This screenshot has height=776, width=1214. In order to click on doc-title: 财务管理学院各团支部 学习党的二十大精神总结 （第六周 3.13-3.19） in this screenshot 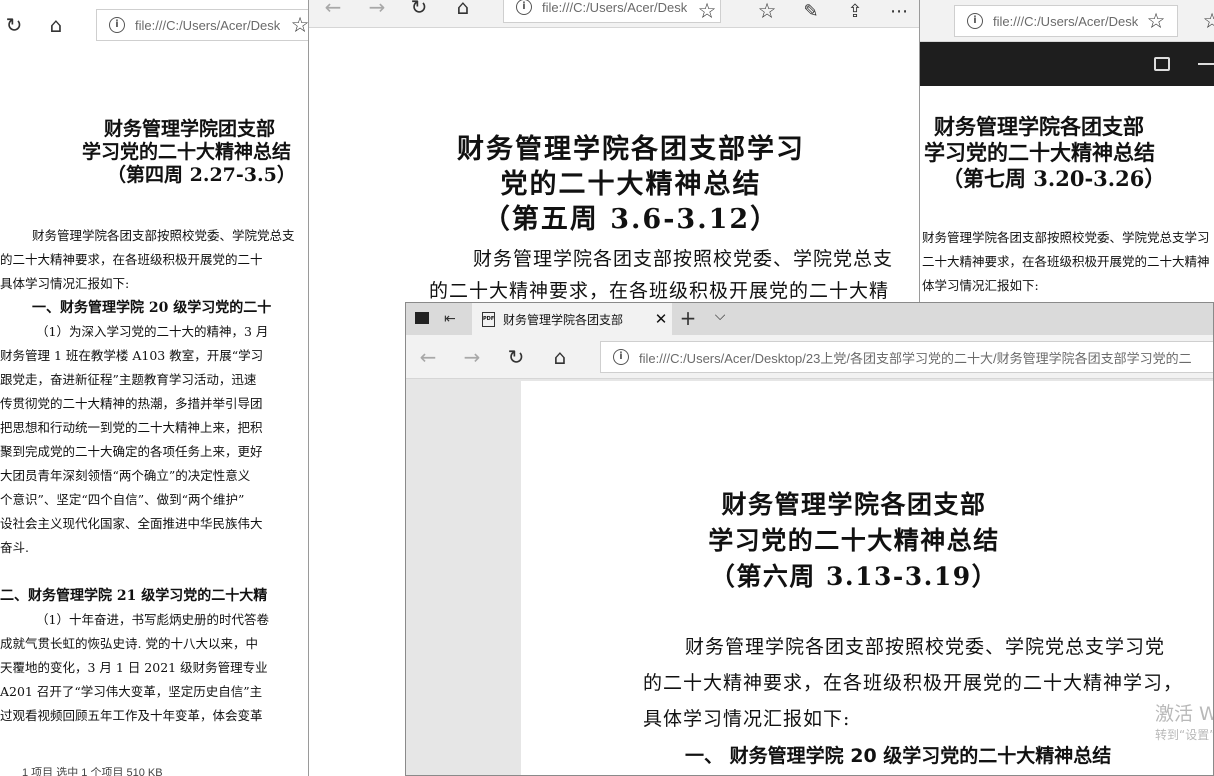, I will do `click(794, 541)`.